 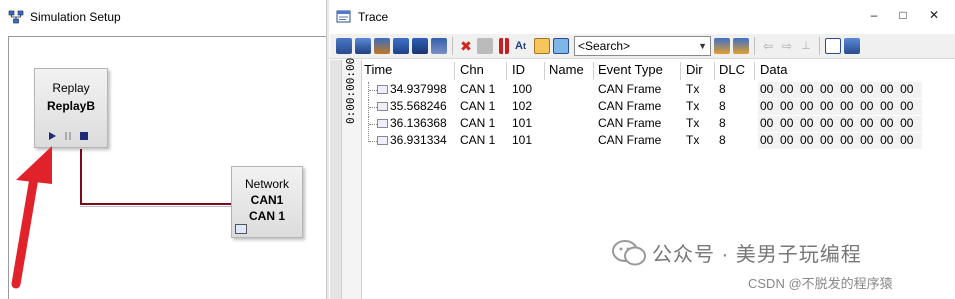 I want to click on stop-filter-icon, so click(x=401, y=46).